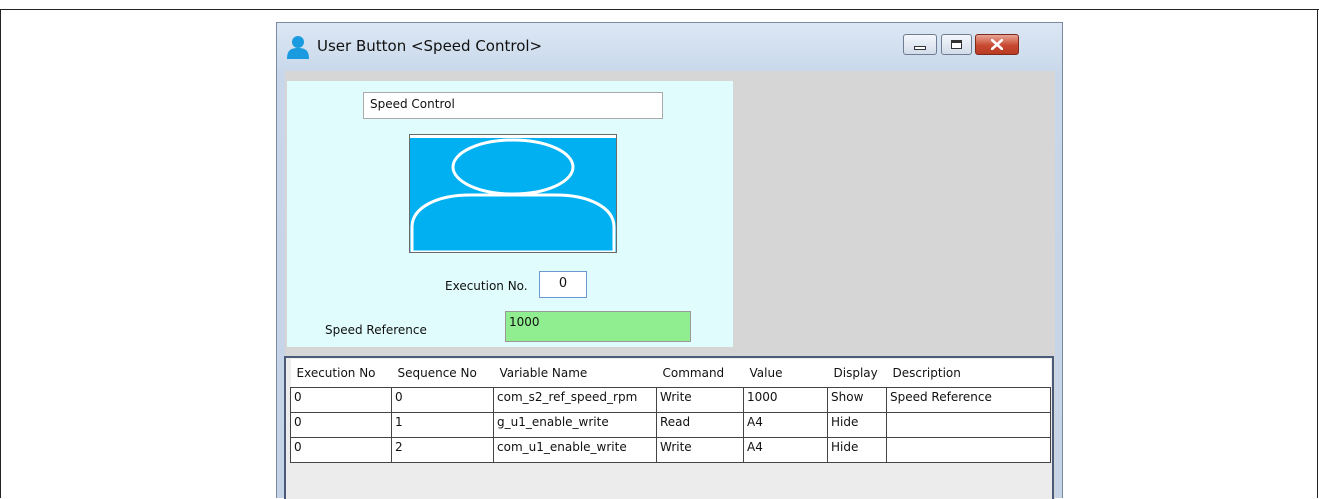 The image size is (1319, 499). What do you see at coordinates (513, 105) in the screenshot?
I see `button-name-field: Speed Control` at bounding box center [513, 105].